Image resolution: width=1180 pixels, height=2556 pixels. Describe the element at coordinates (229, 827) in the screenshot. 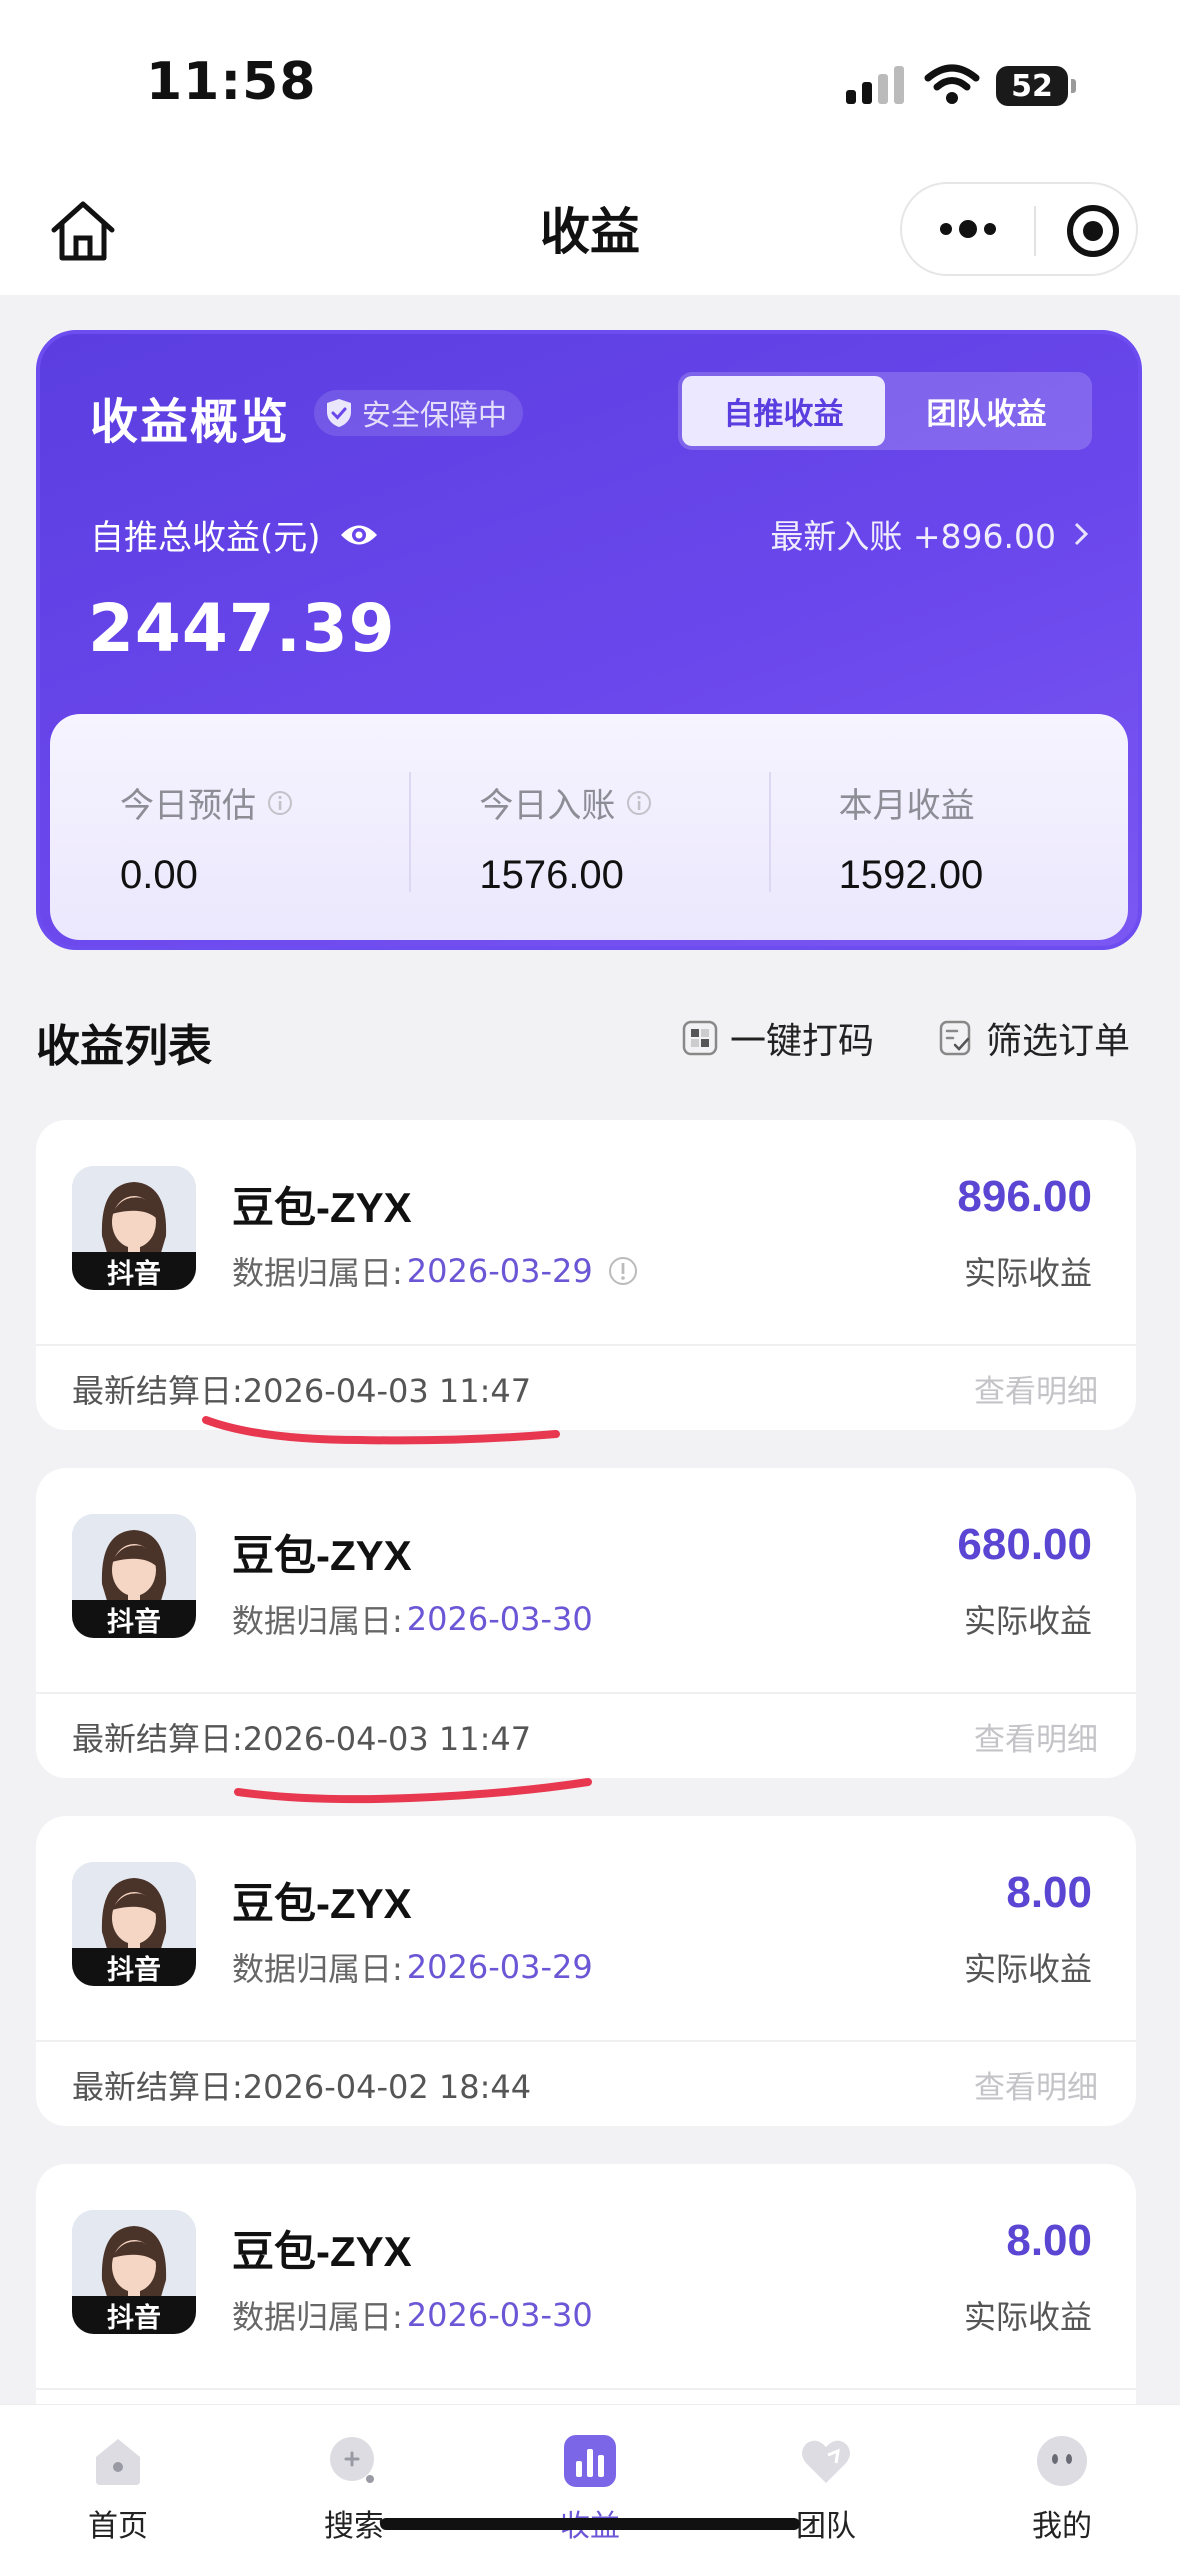

I see `stat-today-estimate: 今日预估 0.00` at that location.